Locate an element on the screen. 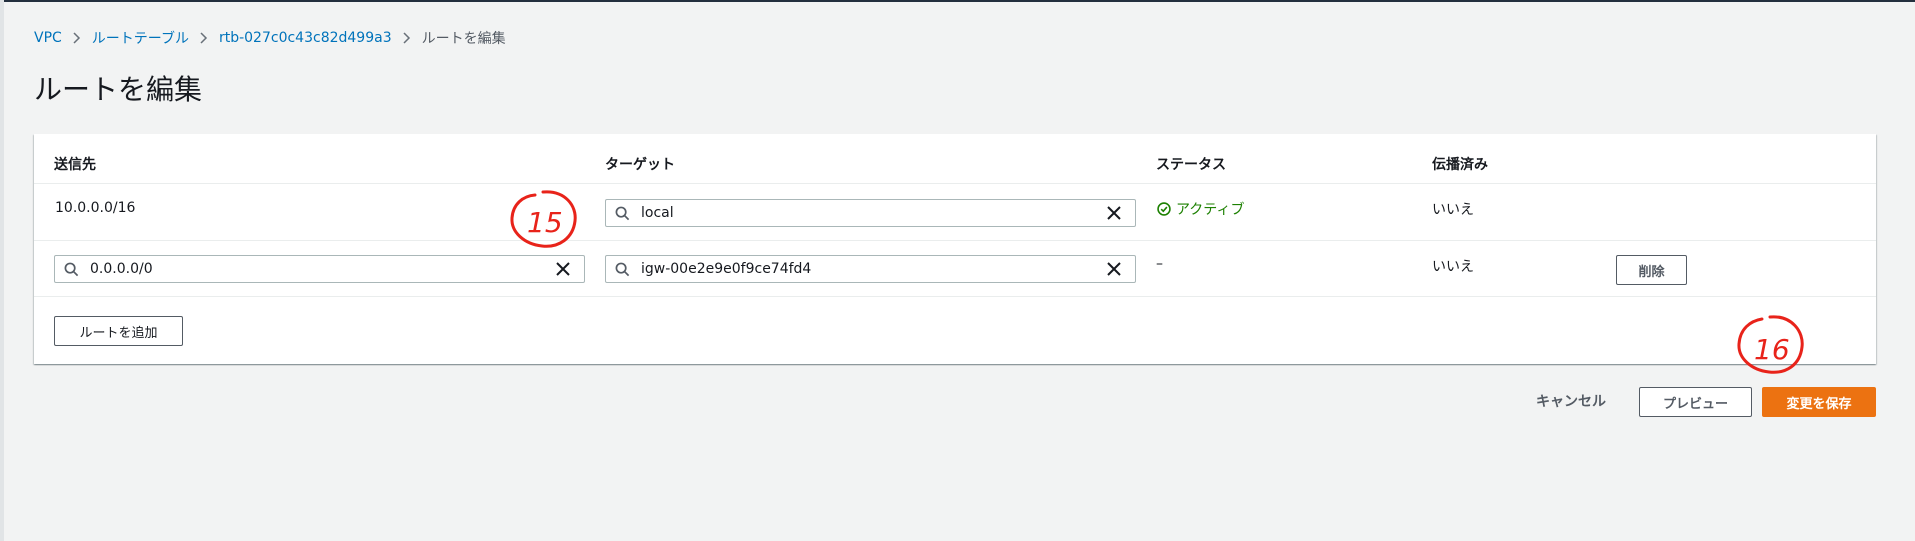 This screenshot has width=1915, height=541. header-status: ステータス is located at coordinates (1191, 165).